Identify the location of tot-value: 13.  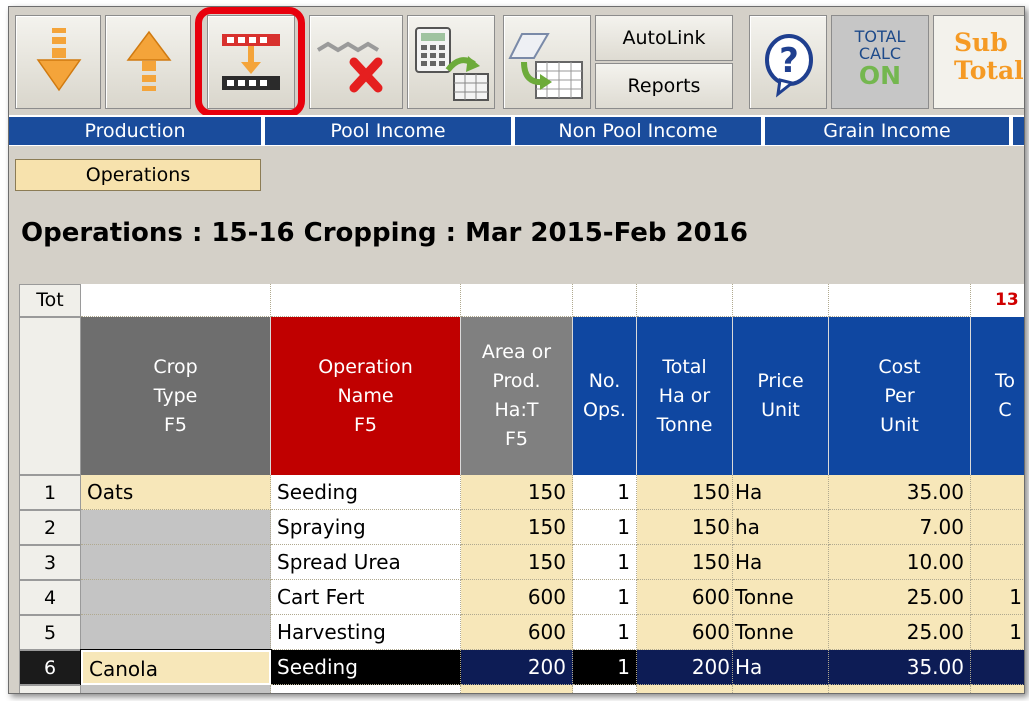
(997, 300).